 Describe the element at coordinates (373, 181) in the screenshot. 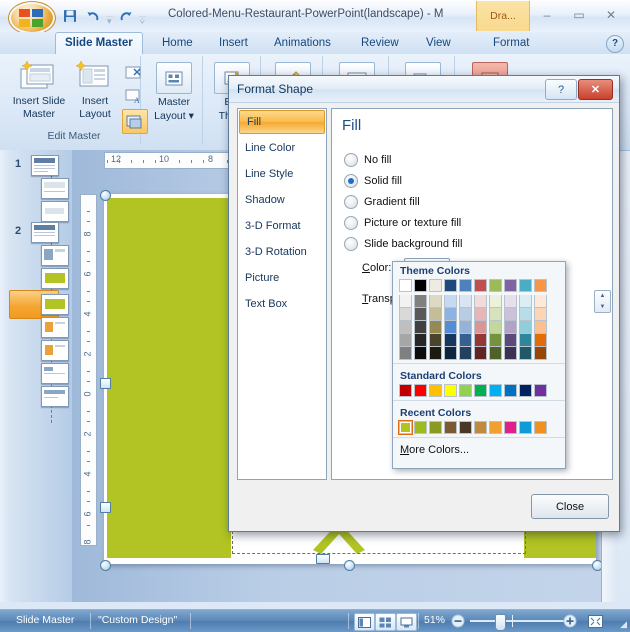

I see `radio-solid-fill: Solid fill` at that location.